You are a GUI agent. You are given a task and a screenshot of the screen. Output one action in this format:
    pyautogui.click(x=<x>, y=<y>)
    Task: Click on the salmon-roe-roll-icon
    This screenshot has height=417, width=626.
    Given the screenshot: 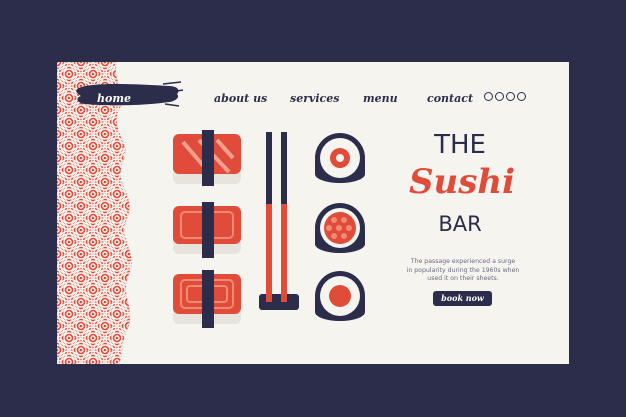 What is the action you would take?
    pyautogui.click(x=340, y=228)
    